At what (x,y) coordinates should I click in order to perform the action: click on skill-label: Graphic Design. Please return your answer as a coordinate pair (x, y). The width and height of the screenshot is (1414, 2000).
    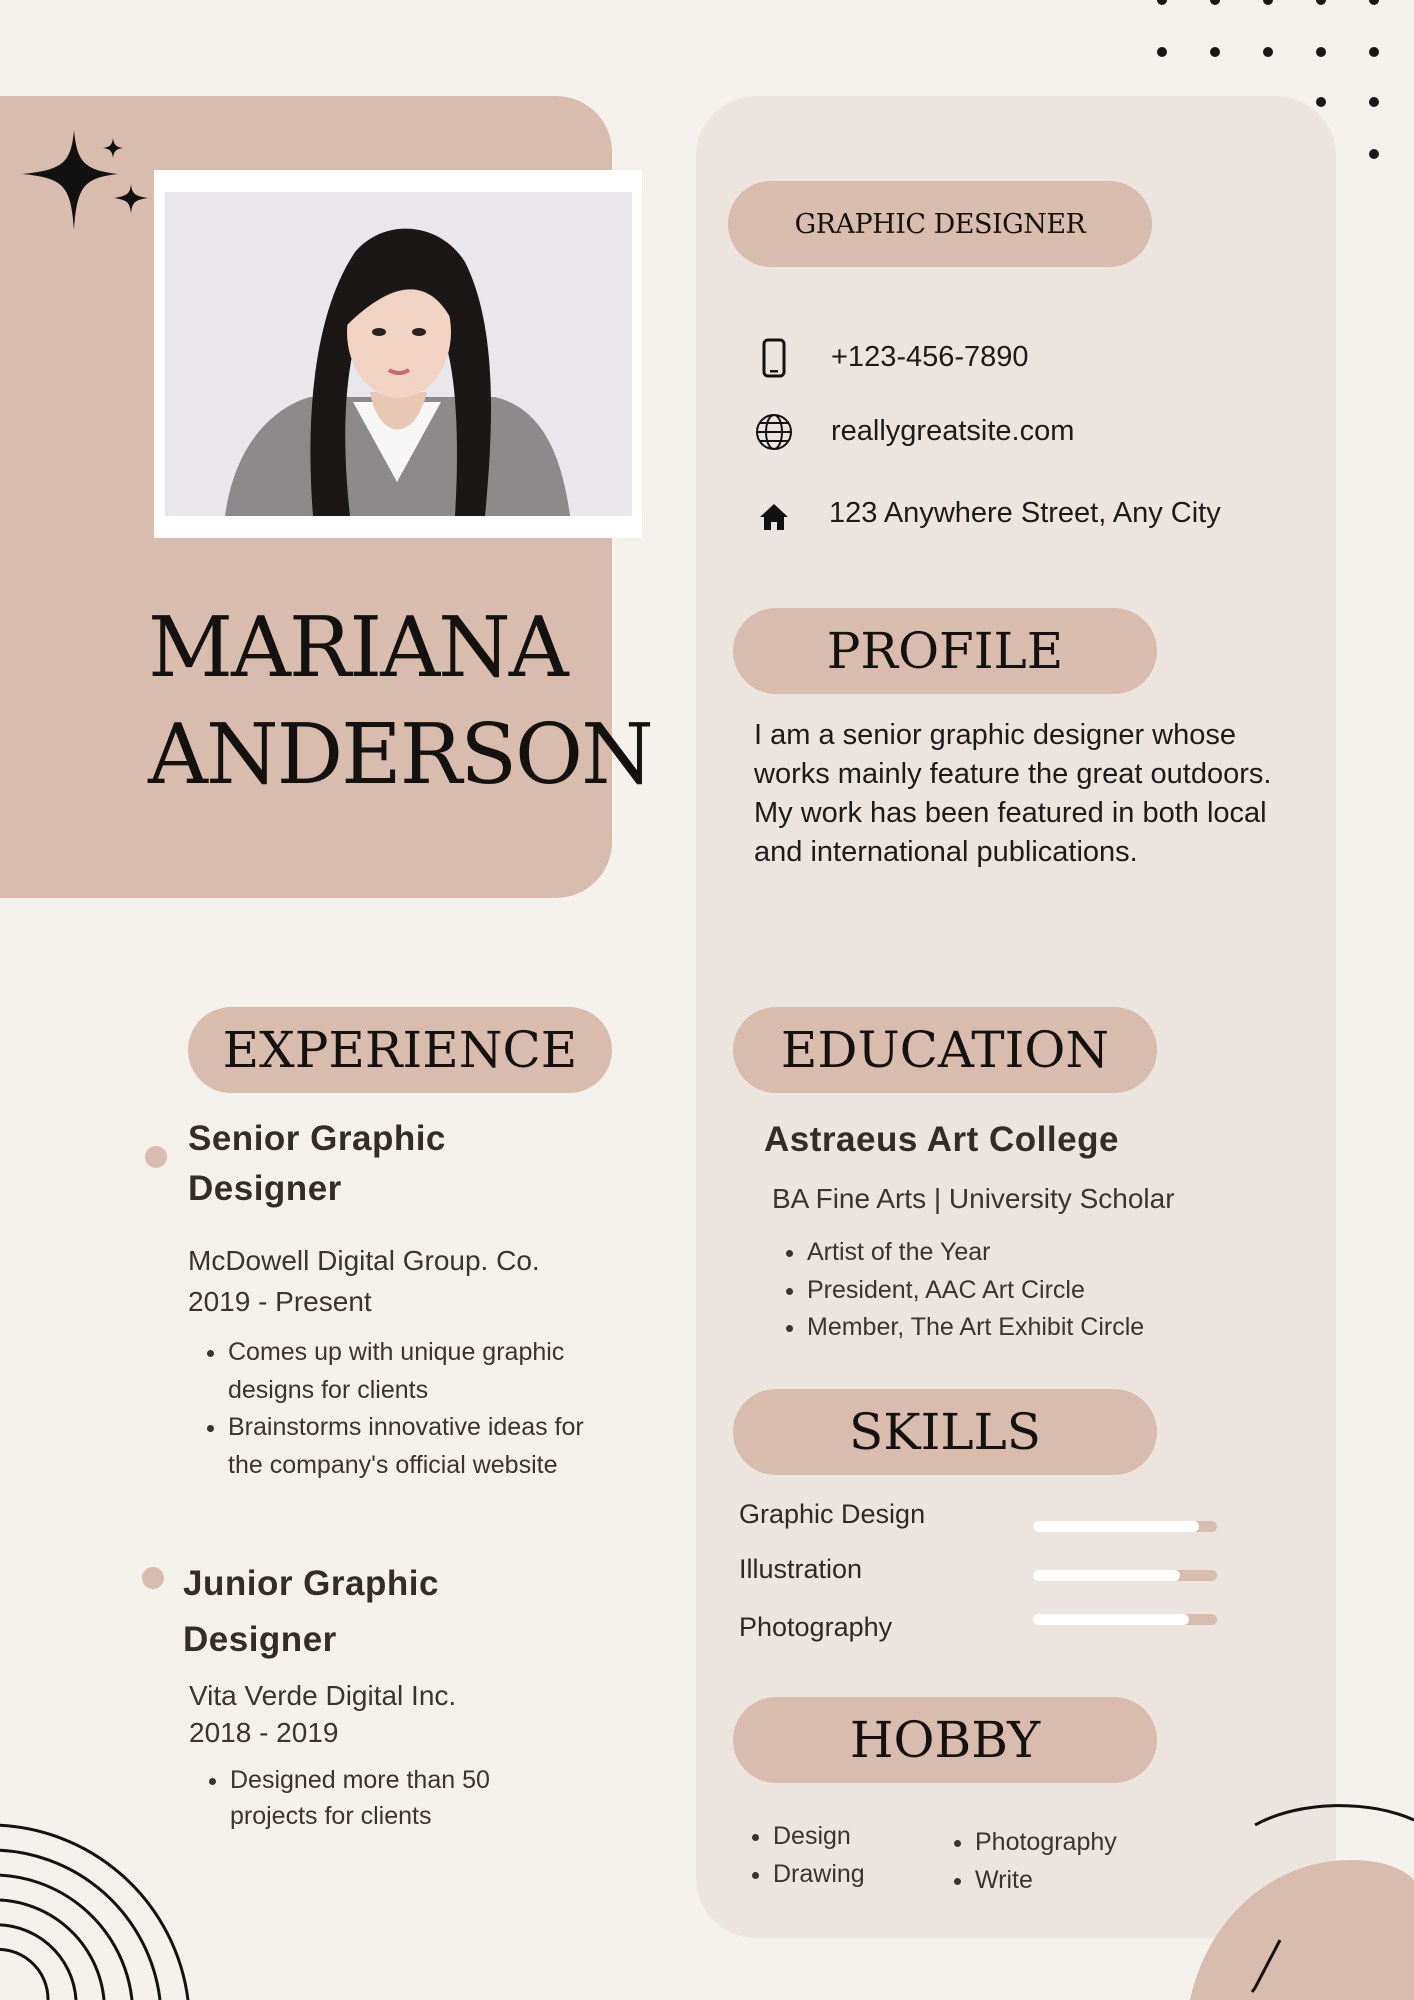
    Looking at the image, I should click on (832, 1514).